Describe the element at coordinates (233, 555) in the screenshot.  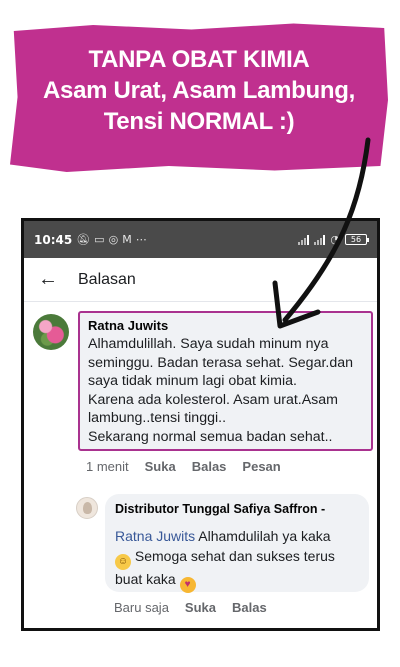
I see `reply-text-part: Semoga sehat dan sukses terus` at that location.